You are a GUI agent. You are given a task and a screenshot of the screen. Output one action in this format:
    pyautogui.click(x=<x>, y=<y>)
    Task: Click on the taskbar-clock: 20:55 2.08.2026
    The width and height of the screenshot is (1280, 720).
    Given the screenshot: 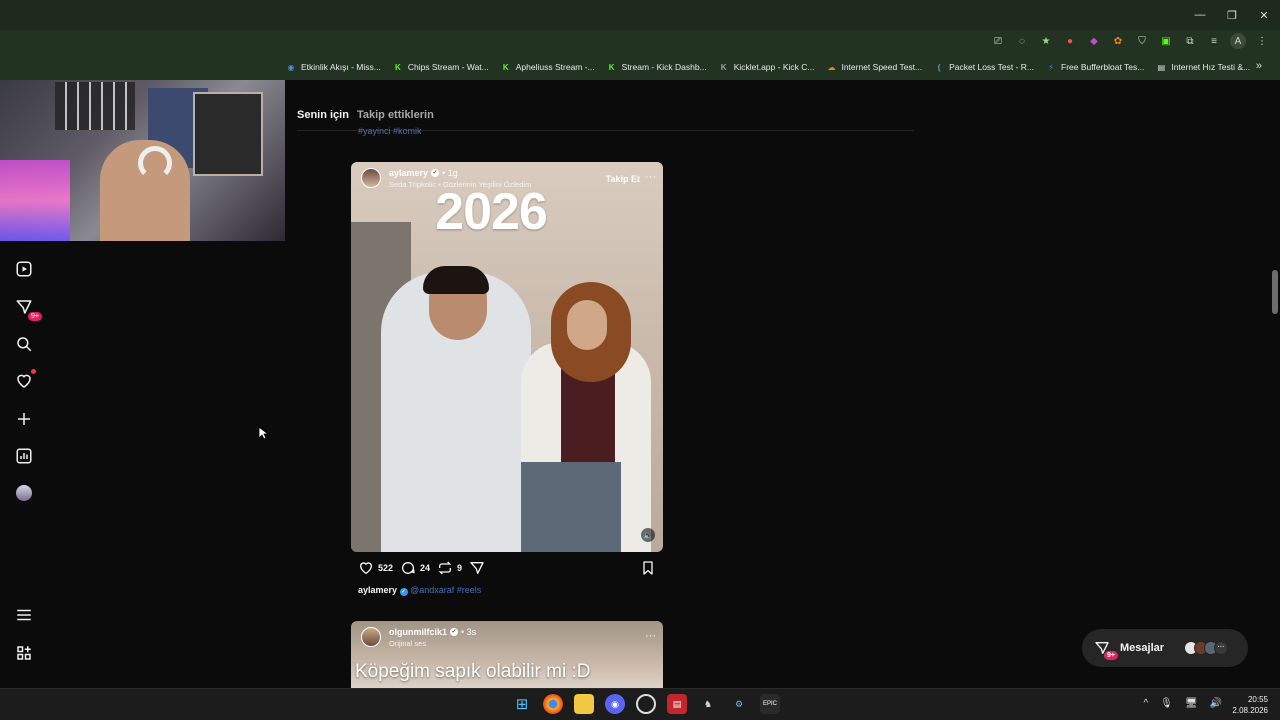 What is the action you would take?
    pyautogui.click(x=1250, y=705)
    